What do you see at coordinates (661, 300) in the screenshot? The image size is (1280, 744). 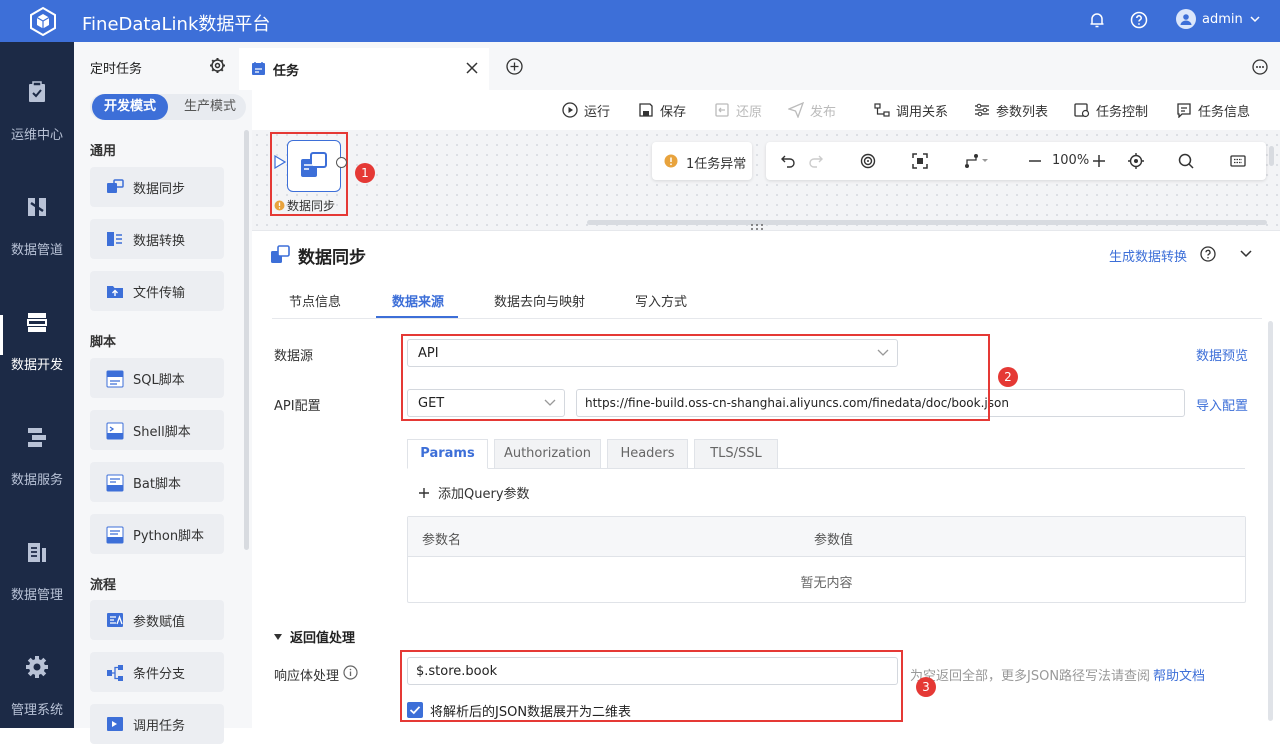 I see `tab-write-mode: 写入方式` at bounding box center [661, 300].